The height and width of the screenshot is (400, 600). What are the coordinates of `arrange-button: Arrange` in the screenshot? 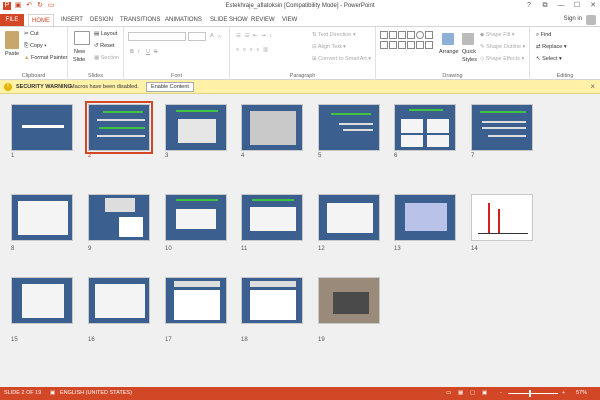 It's located at (449, 52).